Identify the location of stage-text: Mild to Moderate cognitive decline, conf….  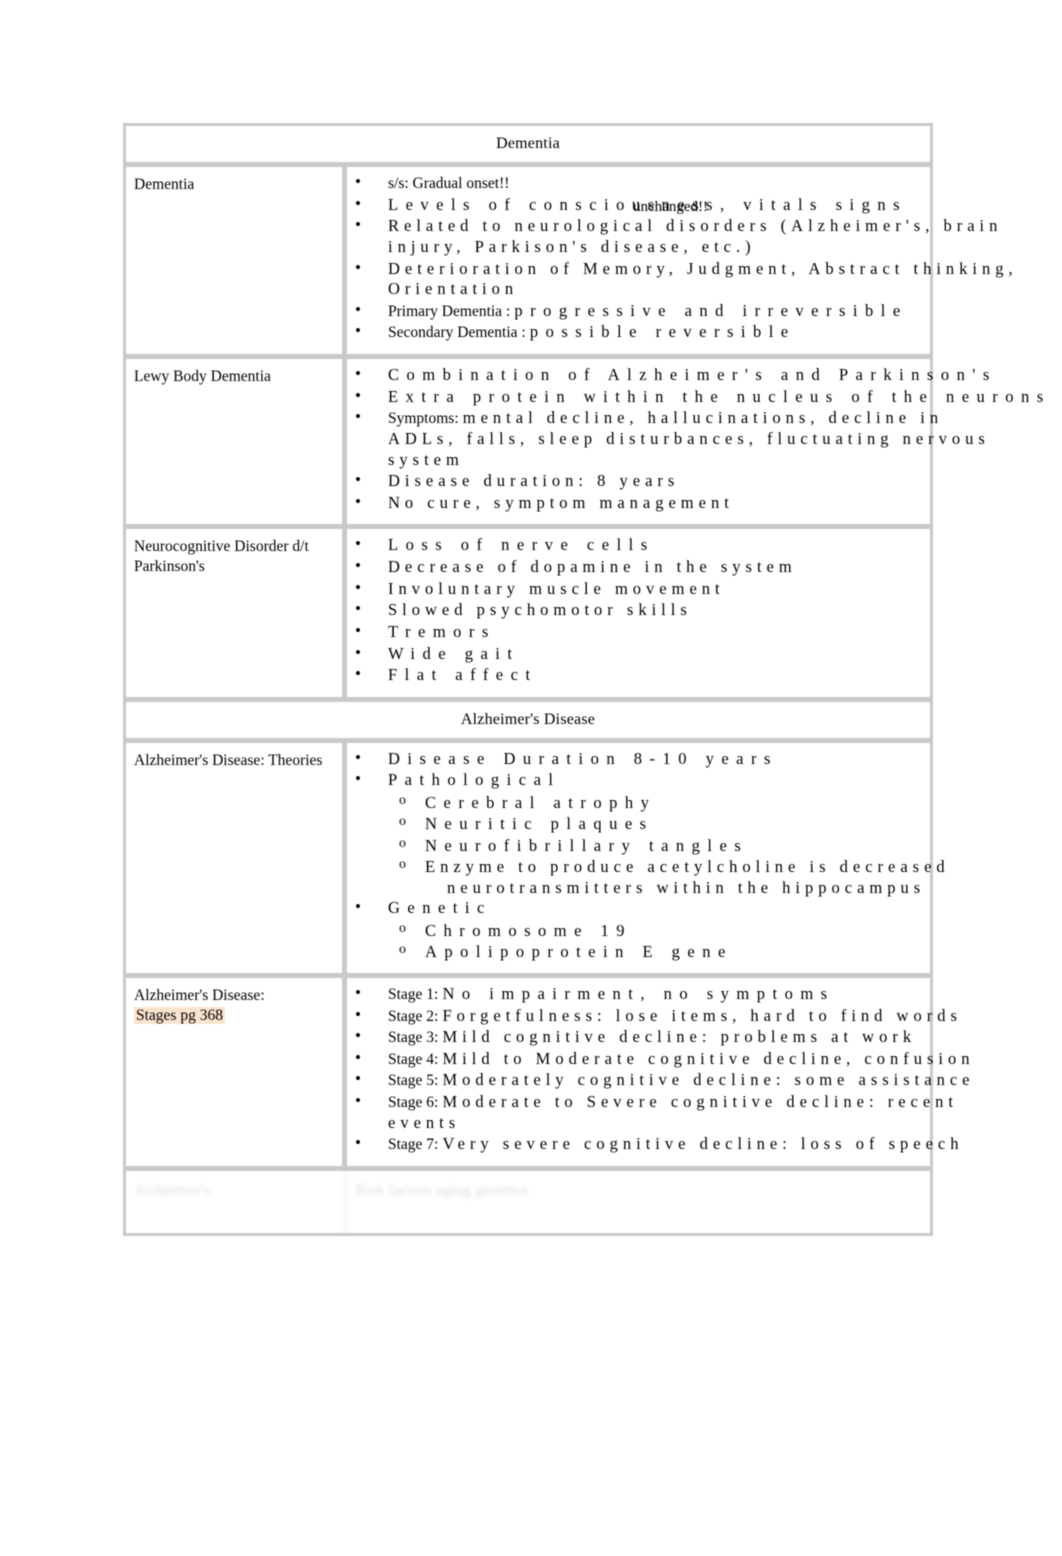
(708, 1058).